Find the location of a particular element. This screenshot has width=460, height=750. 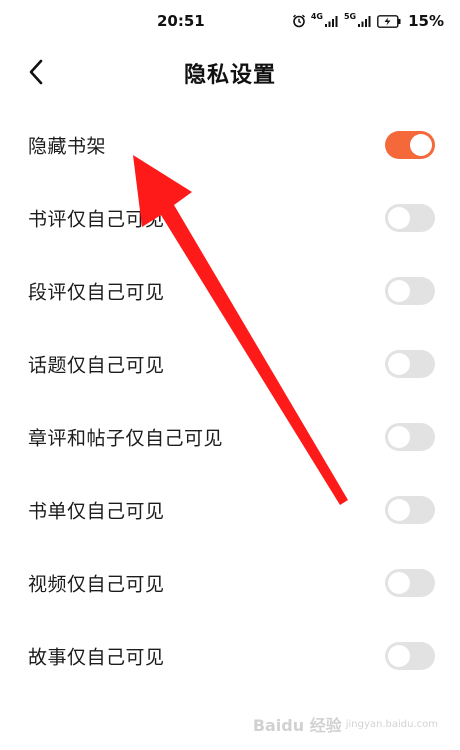

network-5g-label: 5G is located at coordinates (350, 16).